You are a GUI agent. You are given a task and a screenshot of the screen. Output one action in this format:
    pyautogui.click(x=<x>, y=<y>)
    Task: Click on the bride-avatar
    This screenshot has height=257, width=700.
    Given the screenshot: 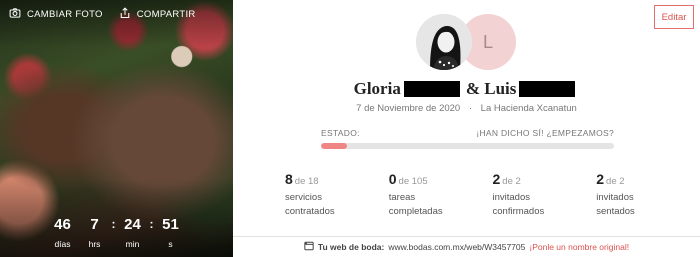 What is the action you would take?
    pyautogui.click(x=444, y=42)
    